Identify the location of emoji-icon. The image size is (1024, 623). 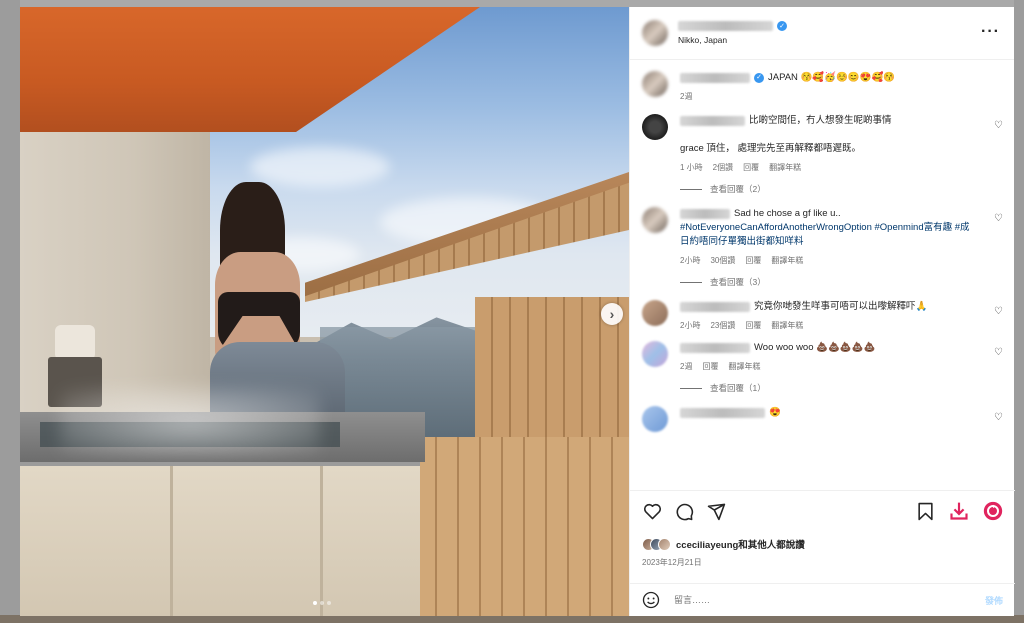
(651, 600).